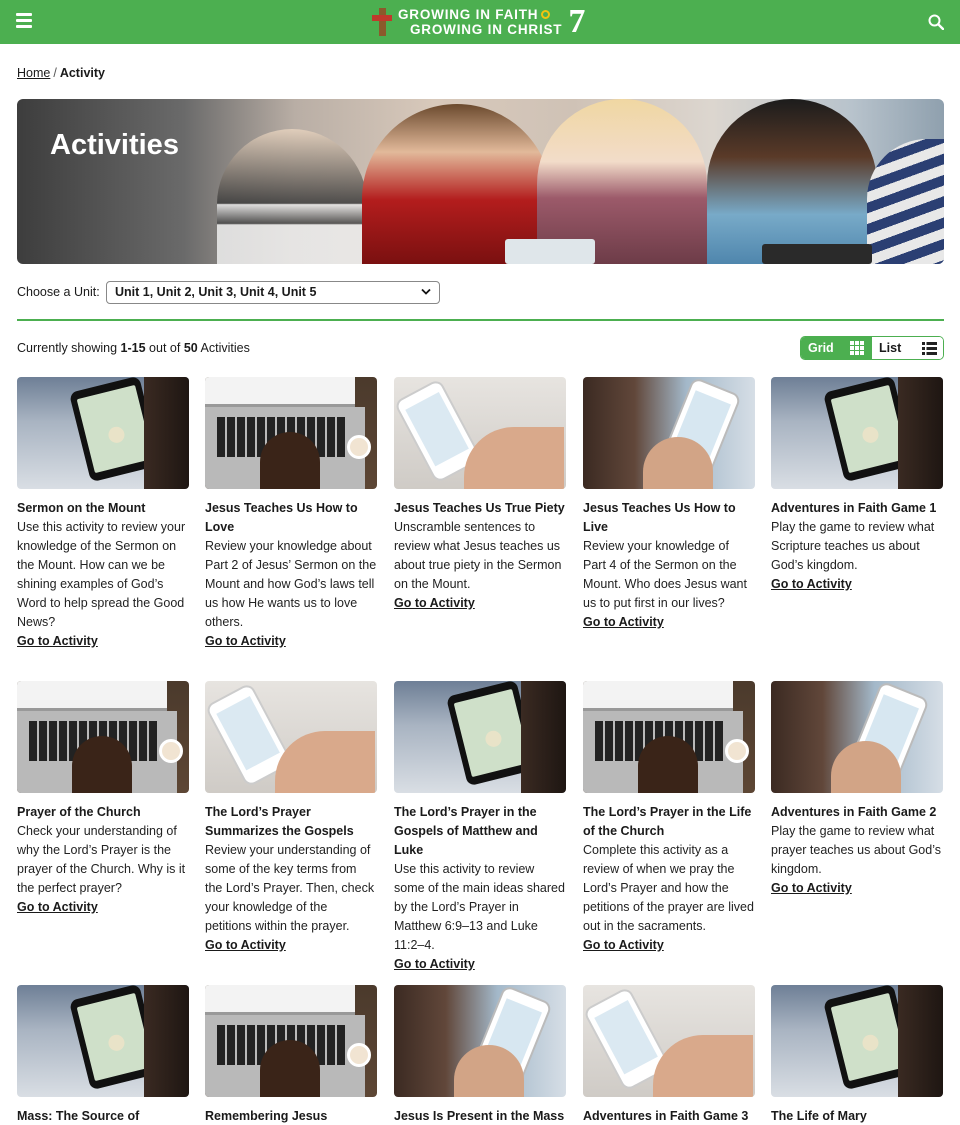 The image size is (960, 1125). What do you see at coordinates (854, 508) in the screenshot?
I see `activity-title: Adventures in Faith Game 1` at bounding box center [854, 508].